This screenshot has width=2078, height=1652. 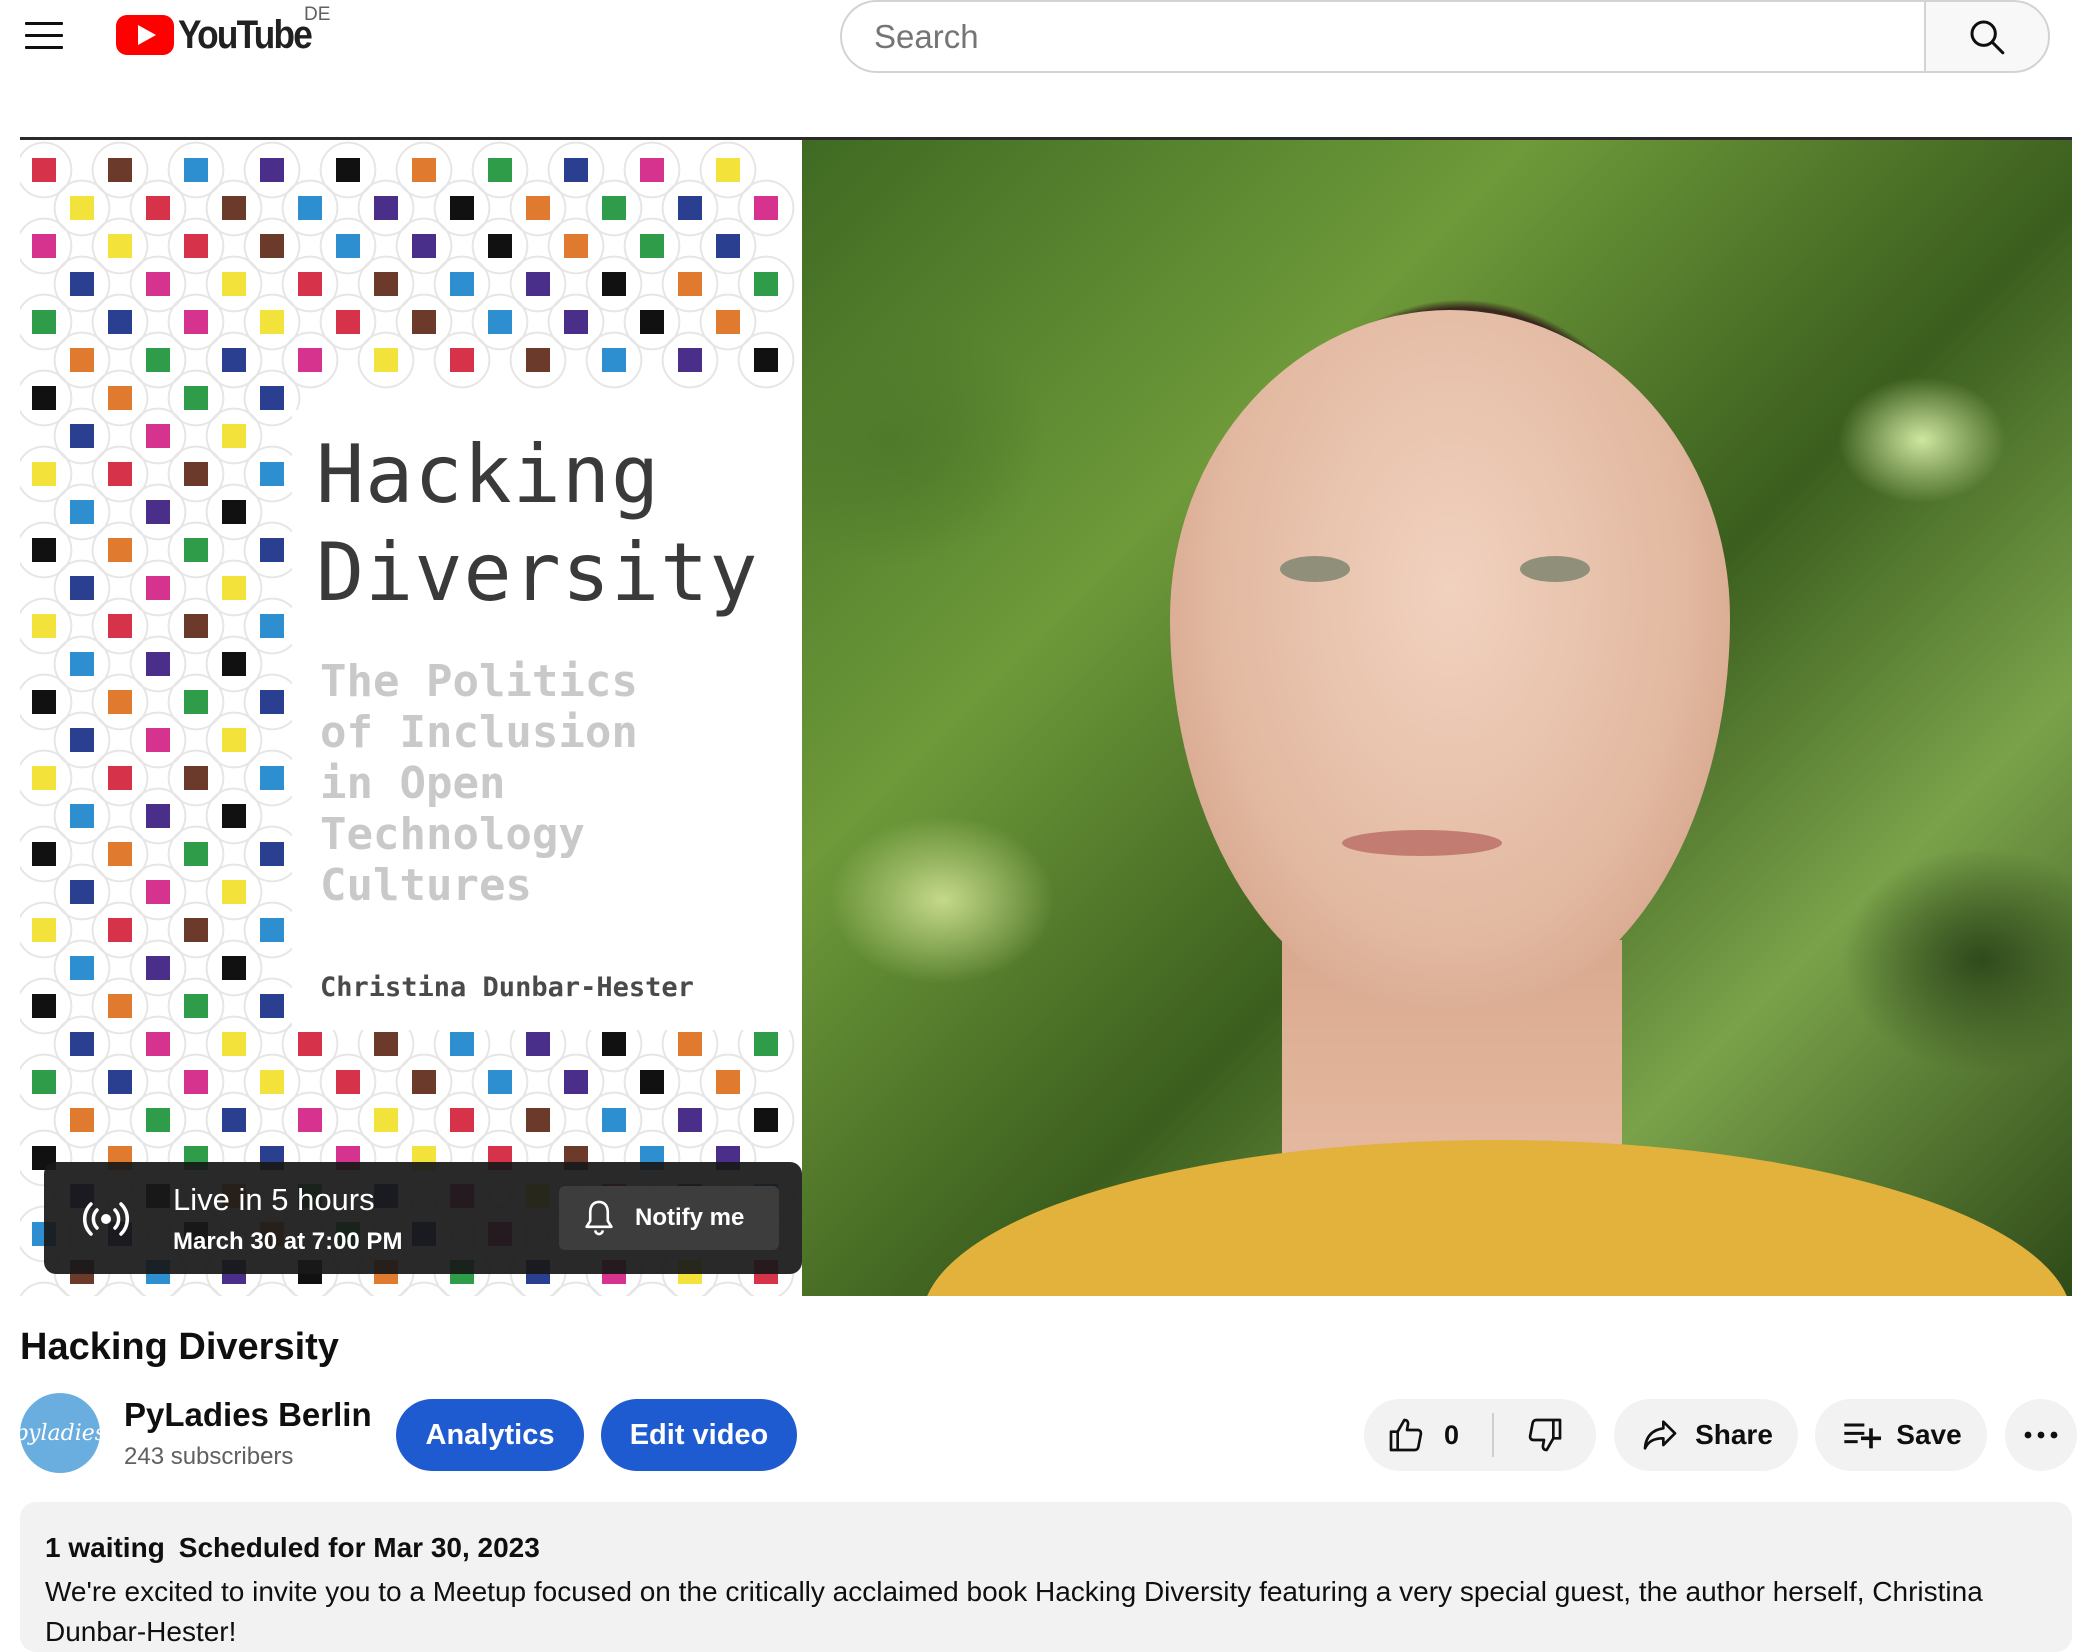 I want to click on channel-avatar: pyladies, so click(x=60, y=1433).